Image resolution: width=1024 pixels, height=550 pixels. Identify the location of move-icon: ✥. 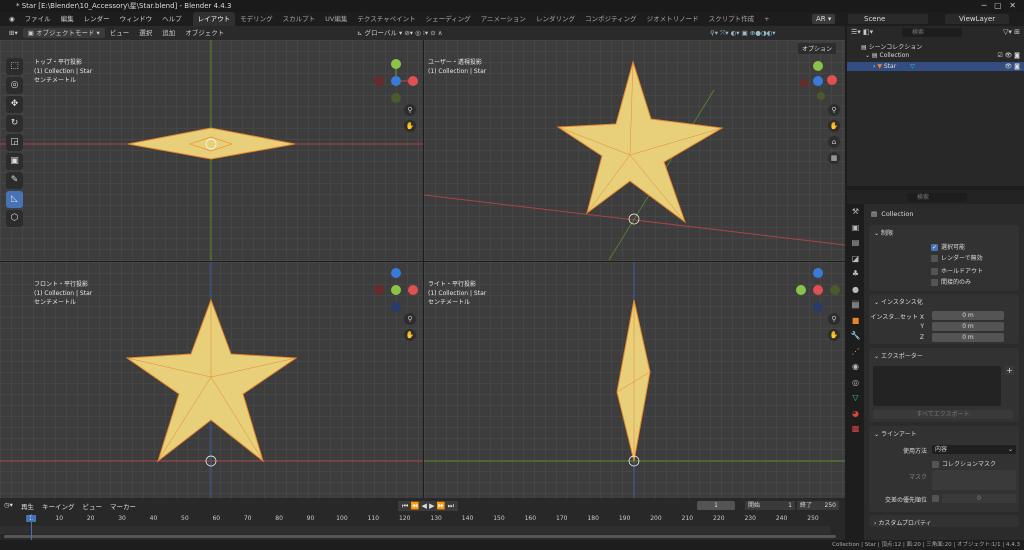
(14, 104).